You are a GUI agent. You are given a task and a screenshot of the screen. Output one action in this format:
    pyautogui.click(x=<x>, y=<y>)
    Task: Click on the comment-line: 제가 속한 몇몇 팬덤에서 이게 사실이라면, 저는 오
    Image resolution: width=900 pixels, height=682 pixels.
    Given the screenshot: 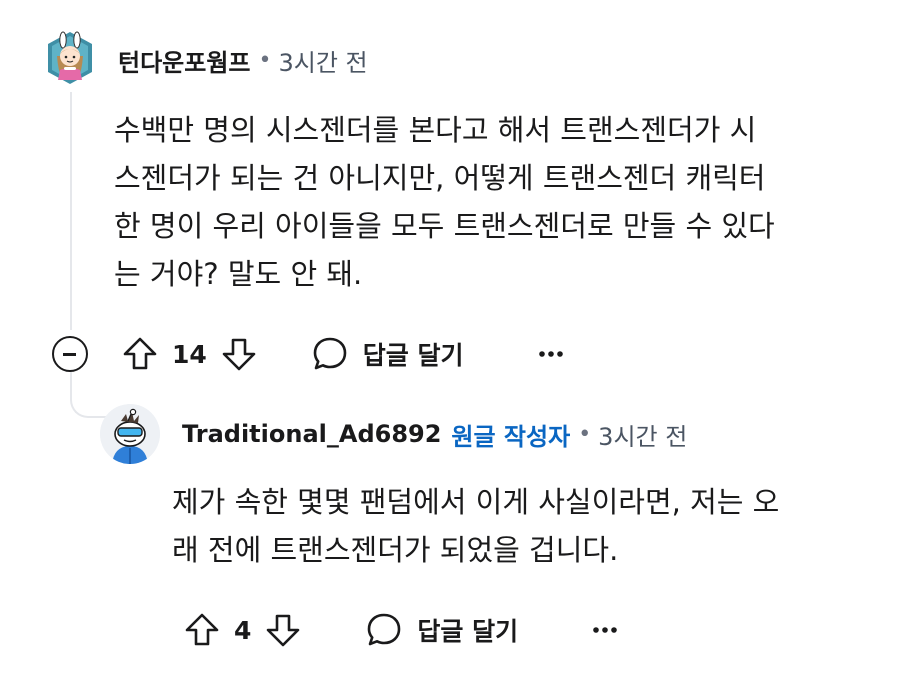 What is the action you would take?
    pyautogui.click(x=476, y=502)
    